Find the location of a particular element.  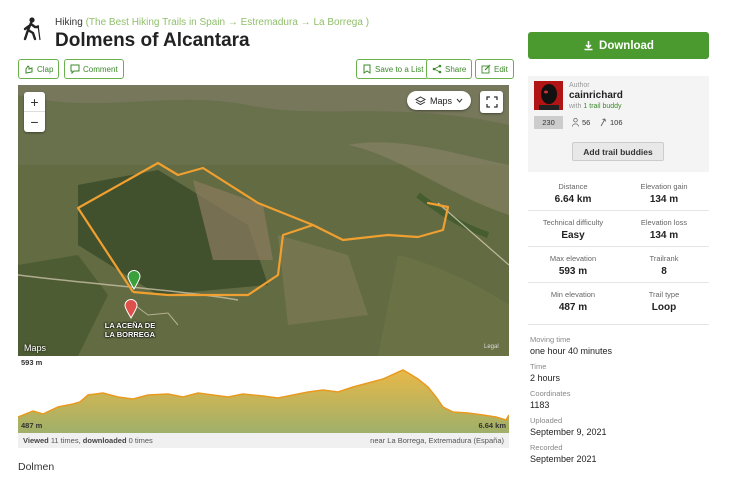

detail-label: Time is located at coordinates (538, 366).